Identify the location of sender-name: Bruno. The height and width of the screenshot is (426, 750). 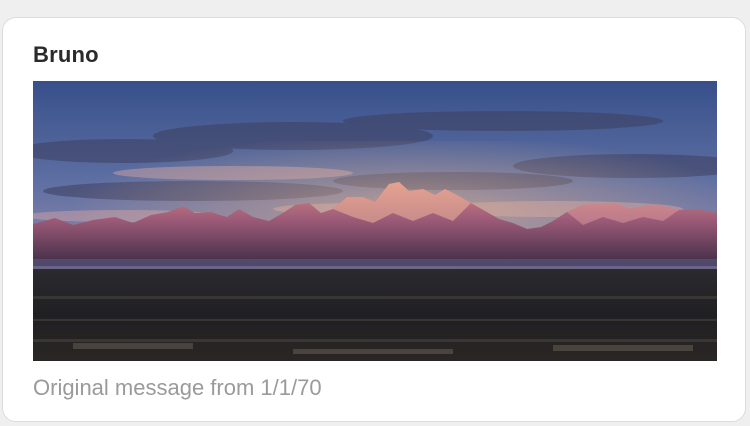
(66, 54).